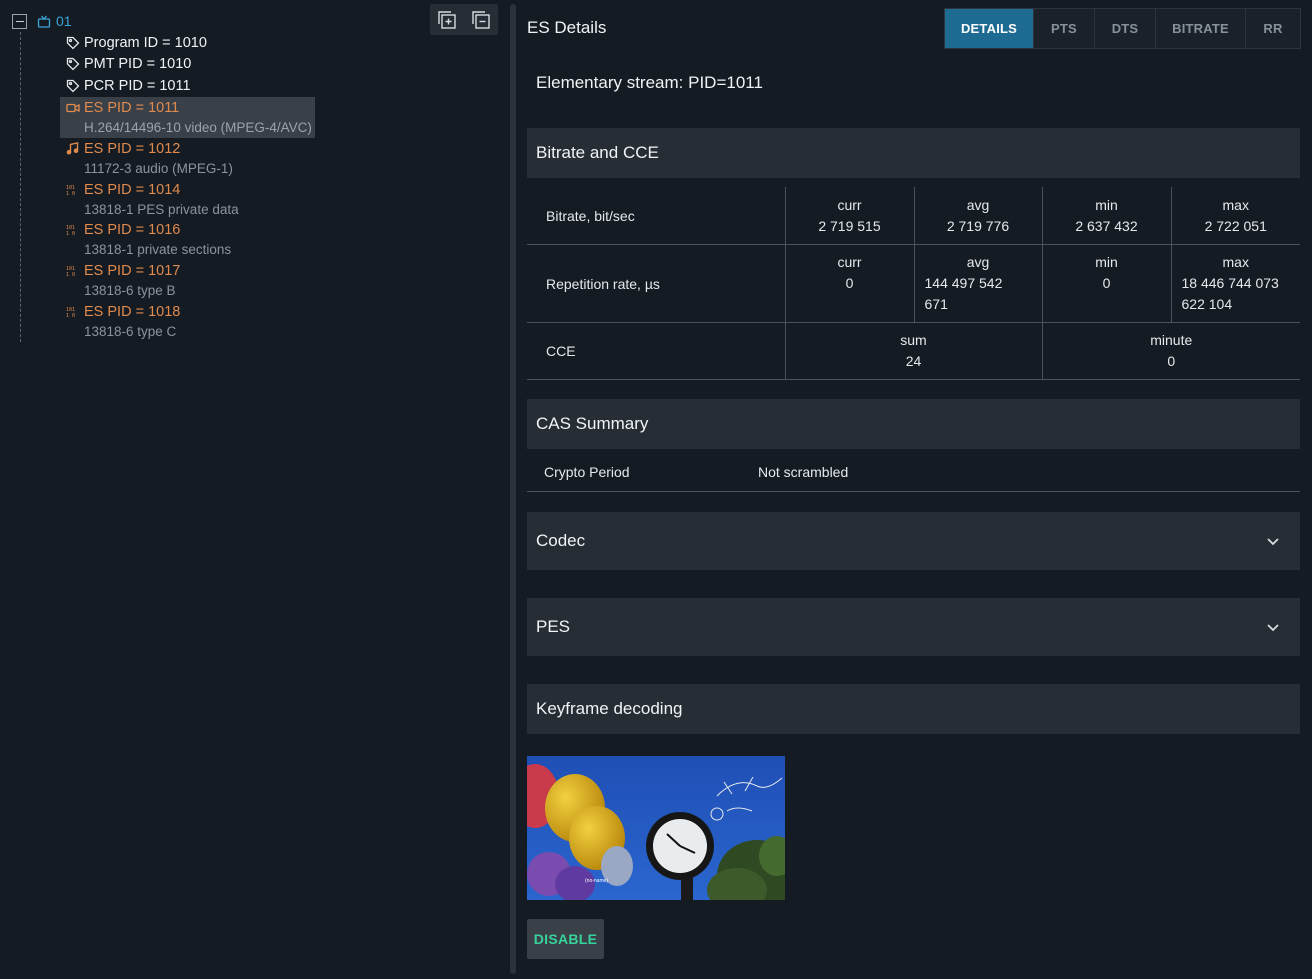 This screenshot has height=979, width=1312. I want to click on tree-item-es-1012: ES PID = 1012 11172-3 audio (MPEG-1), so click(187, 158).